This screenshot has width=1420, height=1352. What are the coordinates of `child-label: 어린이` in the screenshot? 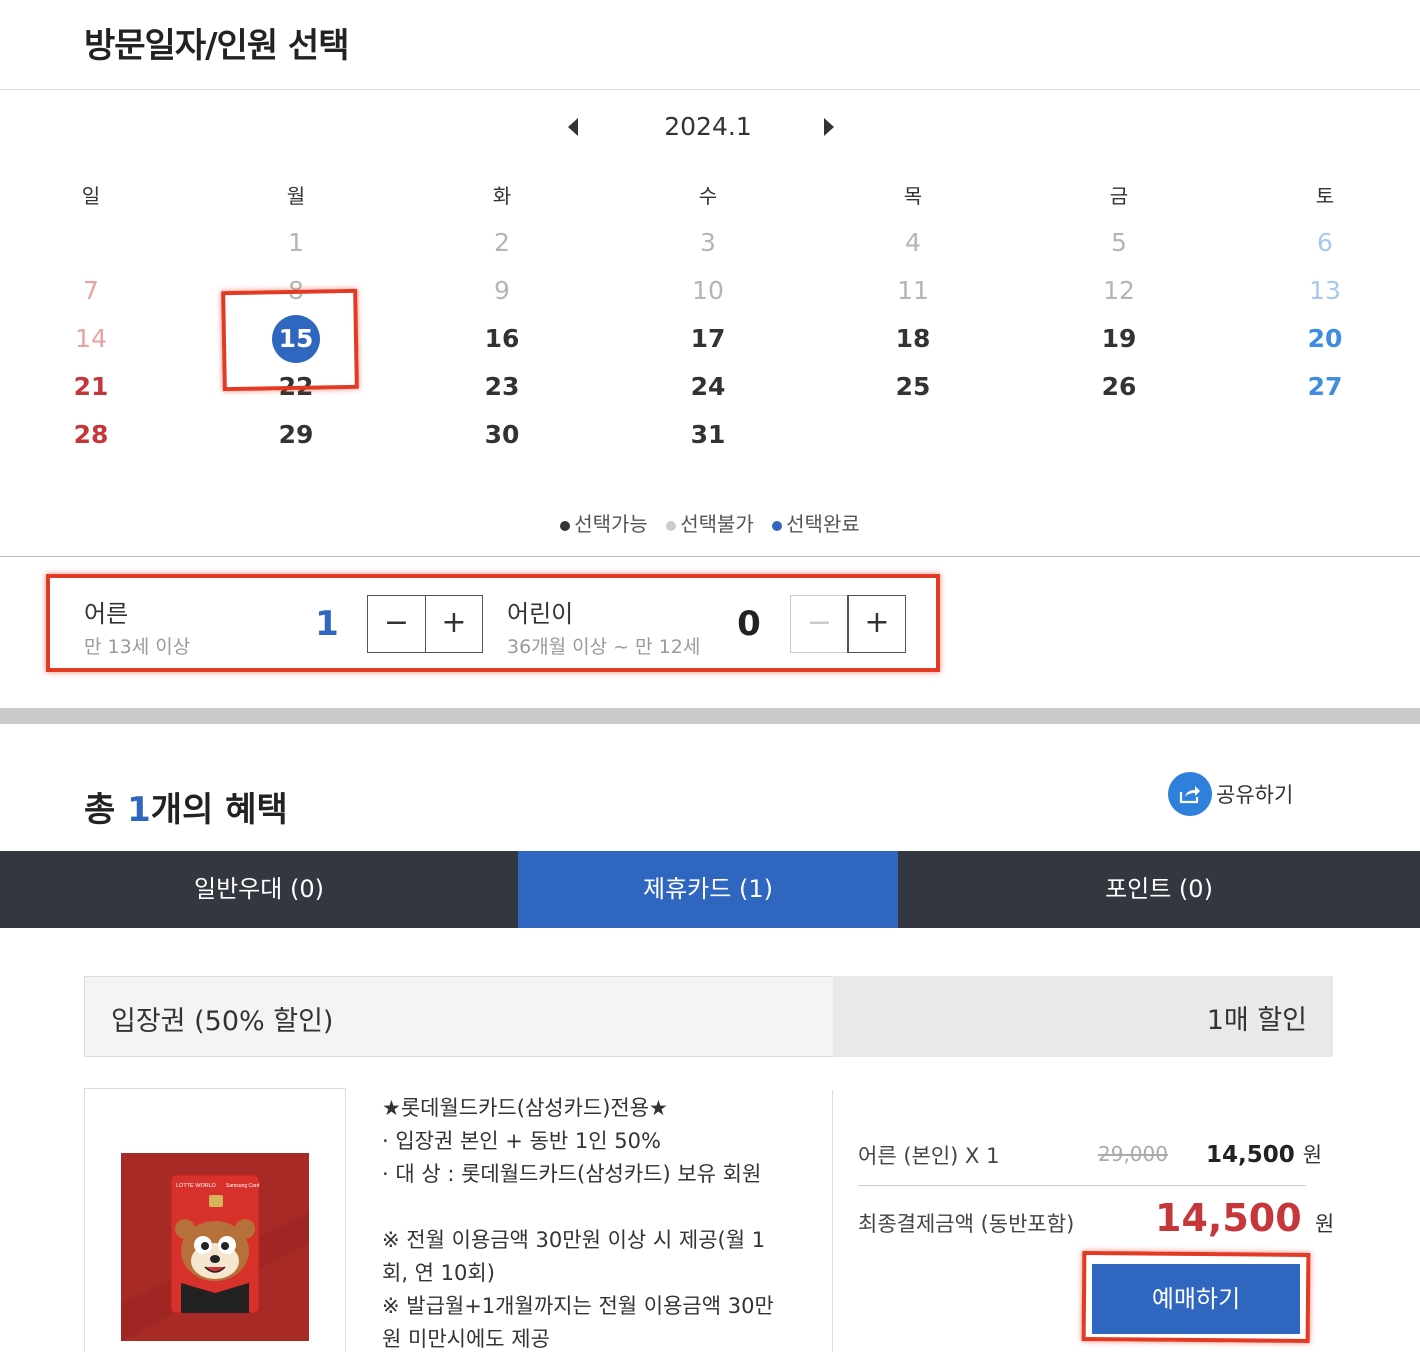 It's located at (540, 614).